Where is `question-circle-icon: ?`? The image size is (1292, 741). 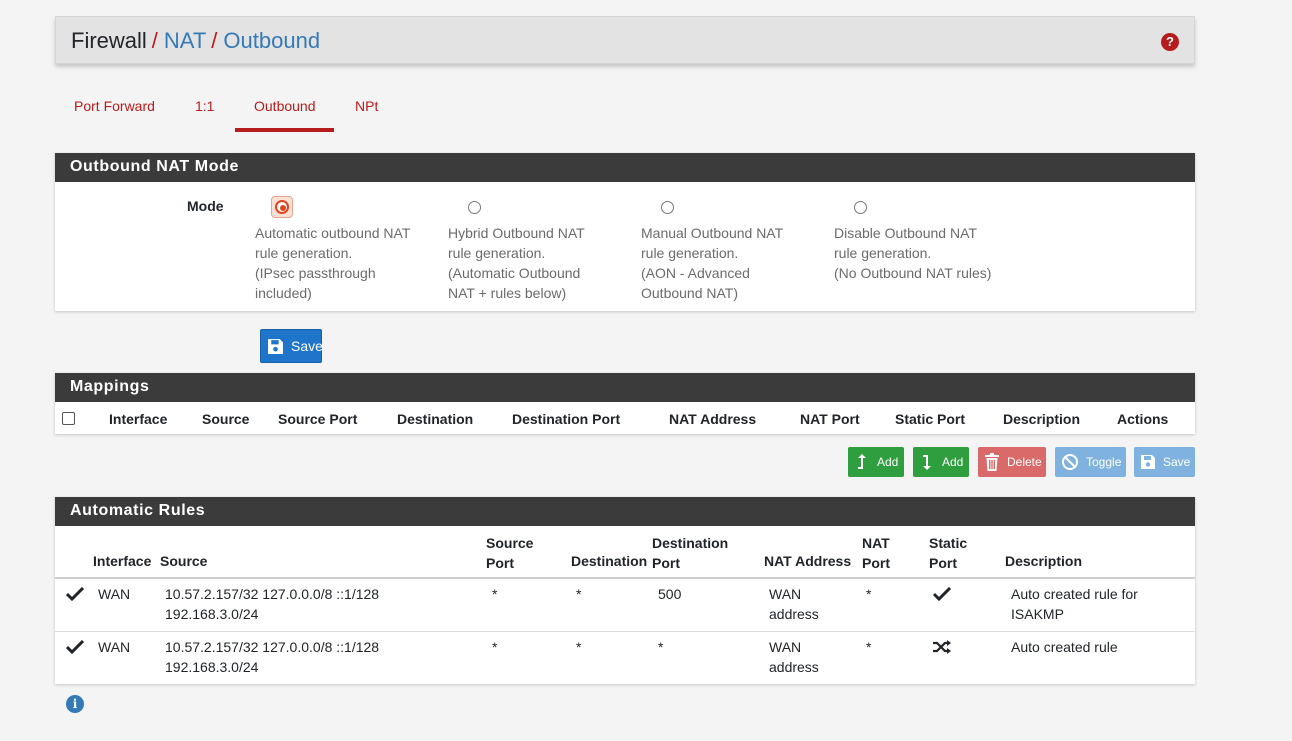 question-circle-icon: ? is located at coordinates (1170, 42).